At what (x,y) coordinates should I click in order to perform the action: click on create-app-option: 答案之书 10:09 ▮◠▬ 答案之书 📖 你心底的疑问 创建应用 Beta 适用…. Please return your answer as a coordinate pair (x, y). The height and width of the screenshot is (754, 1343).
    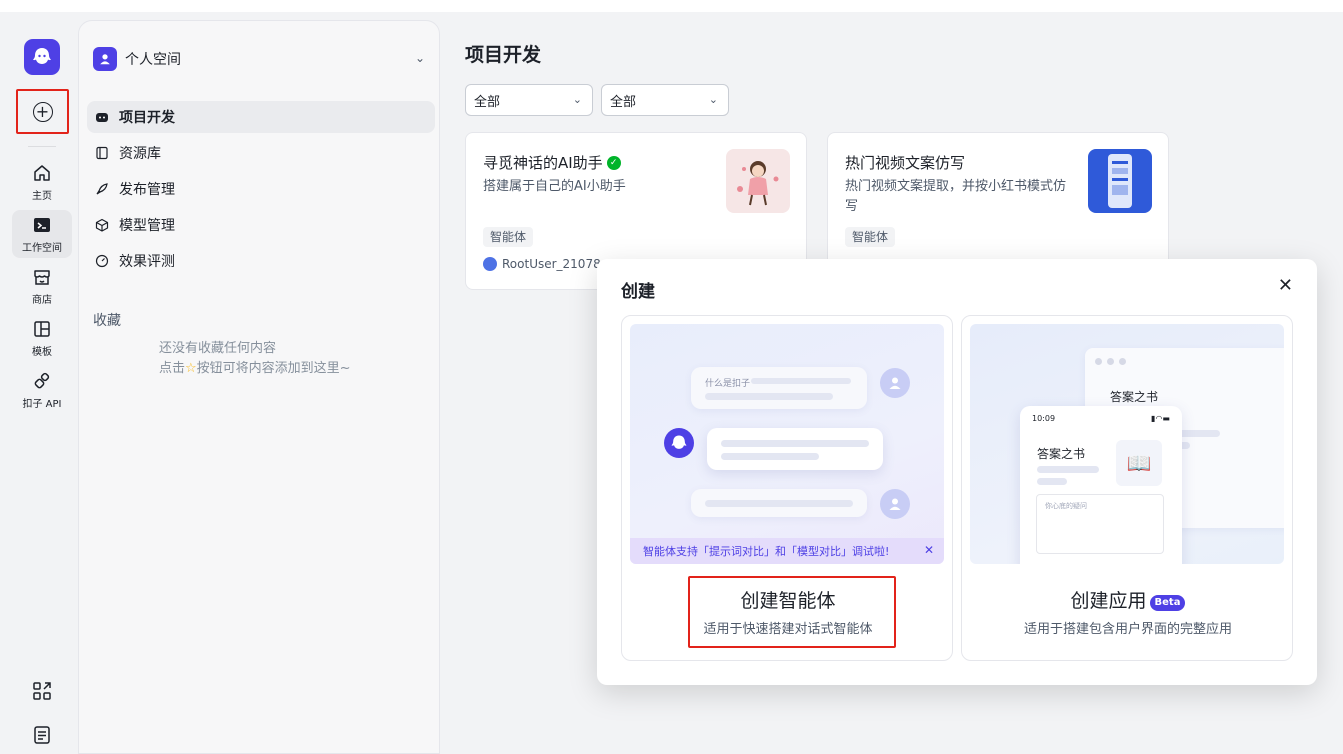
    Looking at the image, I should click on (1127, 488).